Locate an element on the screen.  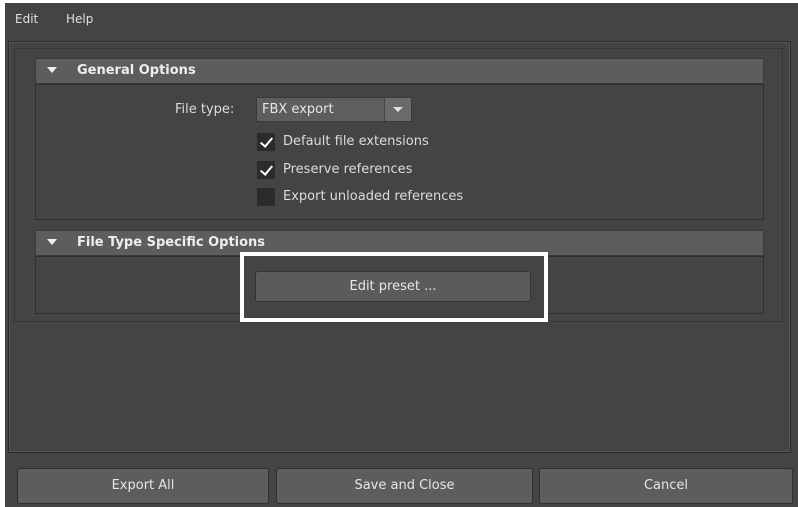
save-and-close-button: Save and Close is located at coordinates (404, 486).